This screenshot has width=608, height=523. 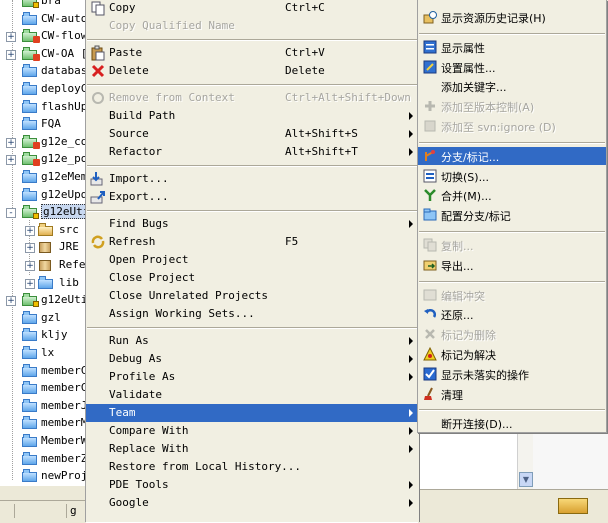 What do you see at coordinates (476, 217) in the screenshot?
I see `menu-item-label: 配置分支/标记` at bounding box center [476, 217].